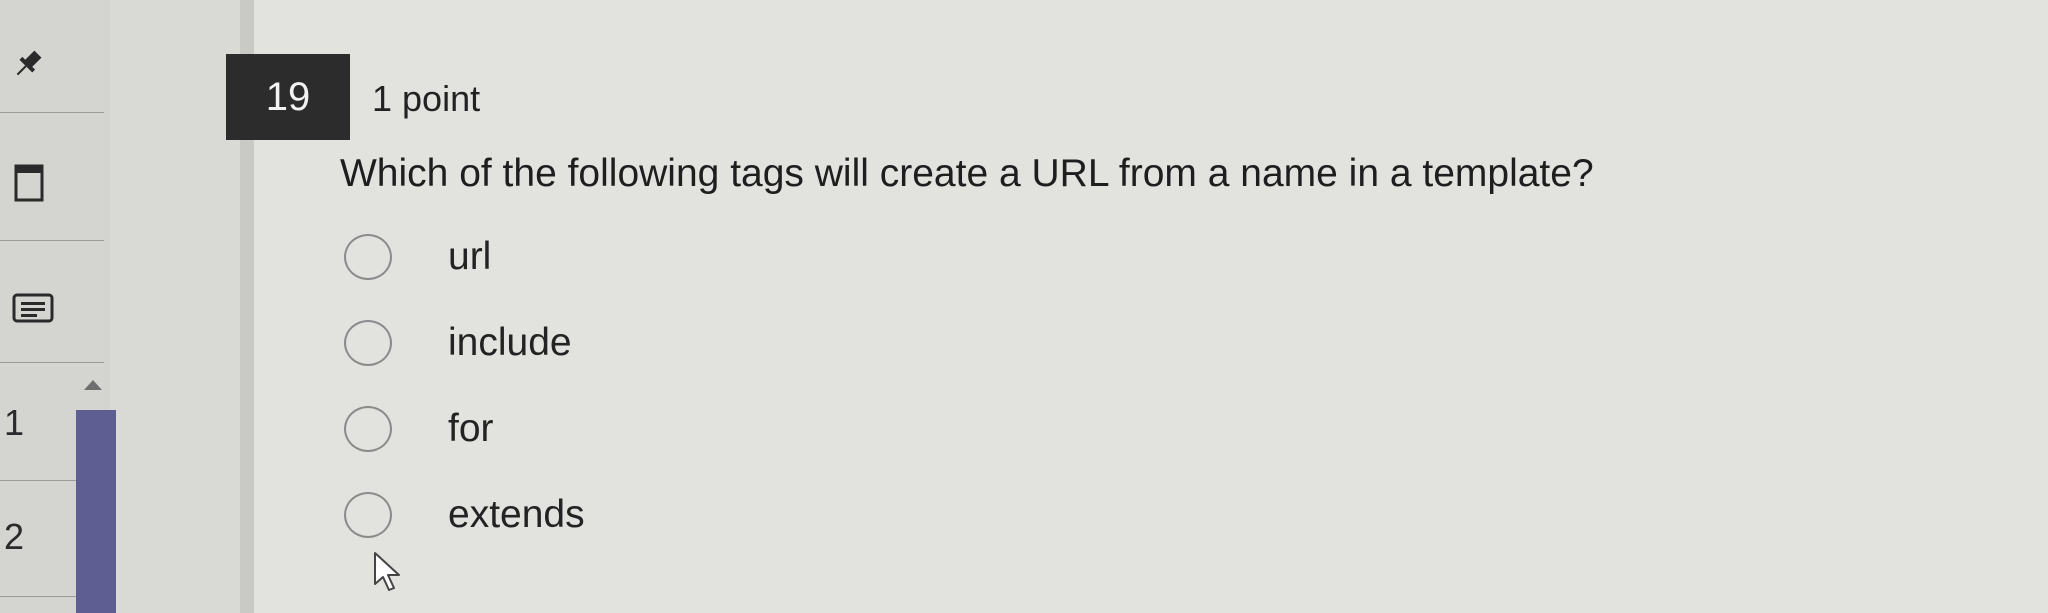  I want to click on answer-option-include: include, so click(458, 343).